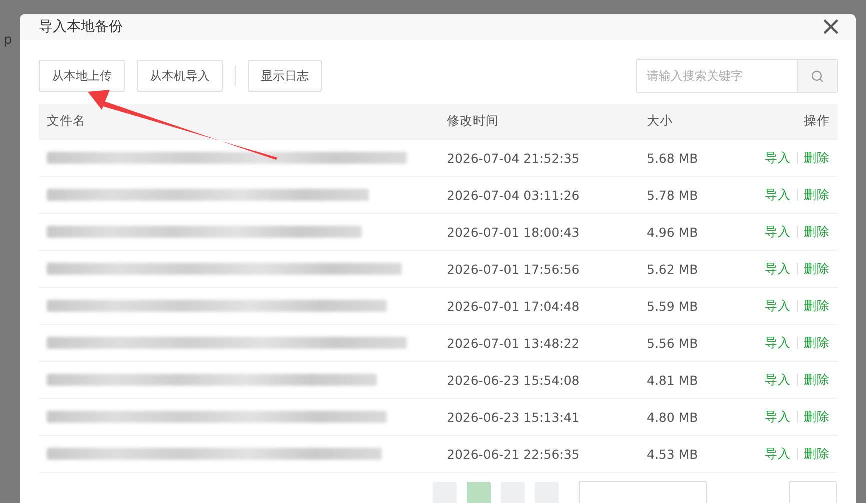 This screenshot has width=866, height=503. What do you see at coordinates (660, 121) in the screenshot?
I see `column-header: 大小` at bounding box center [660, 121].